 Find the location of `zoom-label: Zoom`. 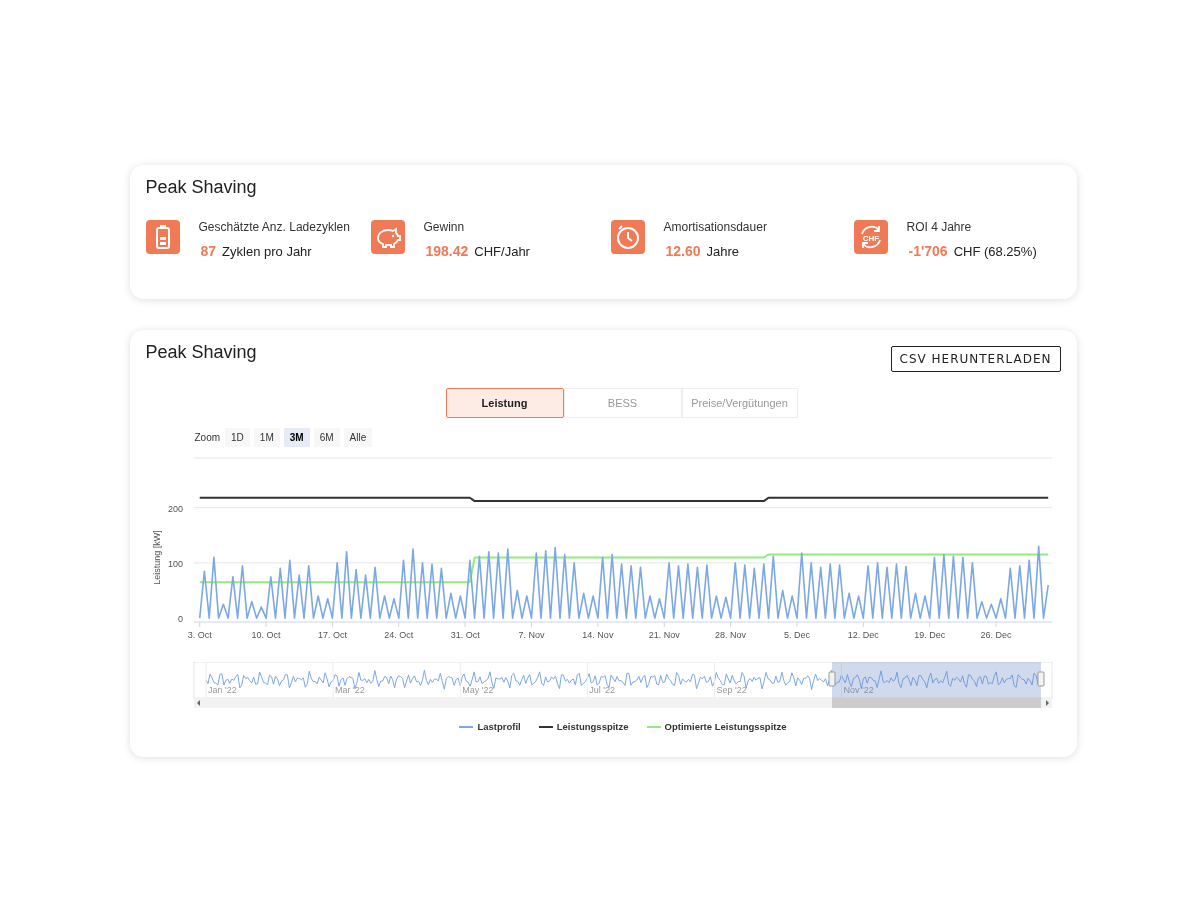

zoom-label: Zoom is located at coordinates (207, 437).